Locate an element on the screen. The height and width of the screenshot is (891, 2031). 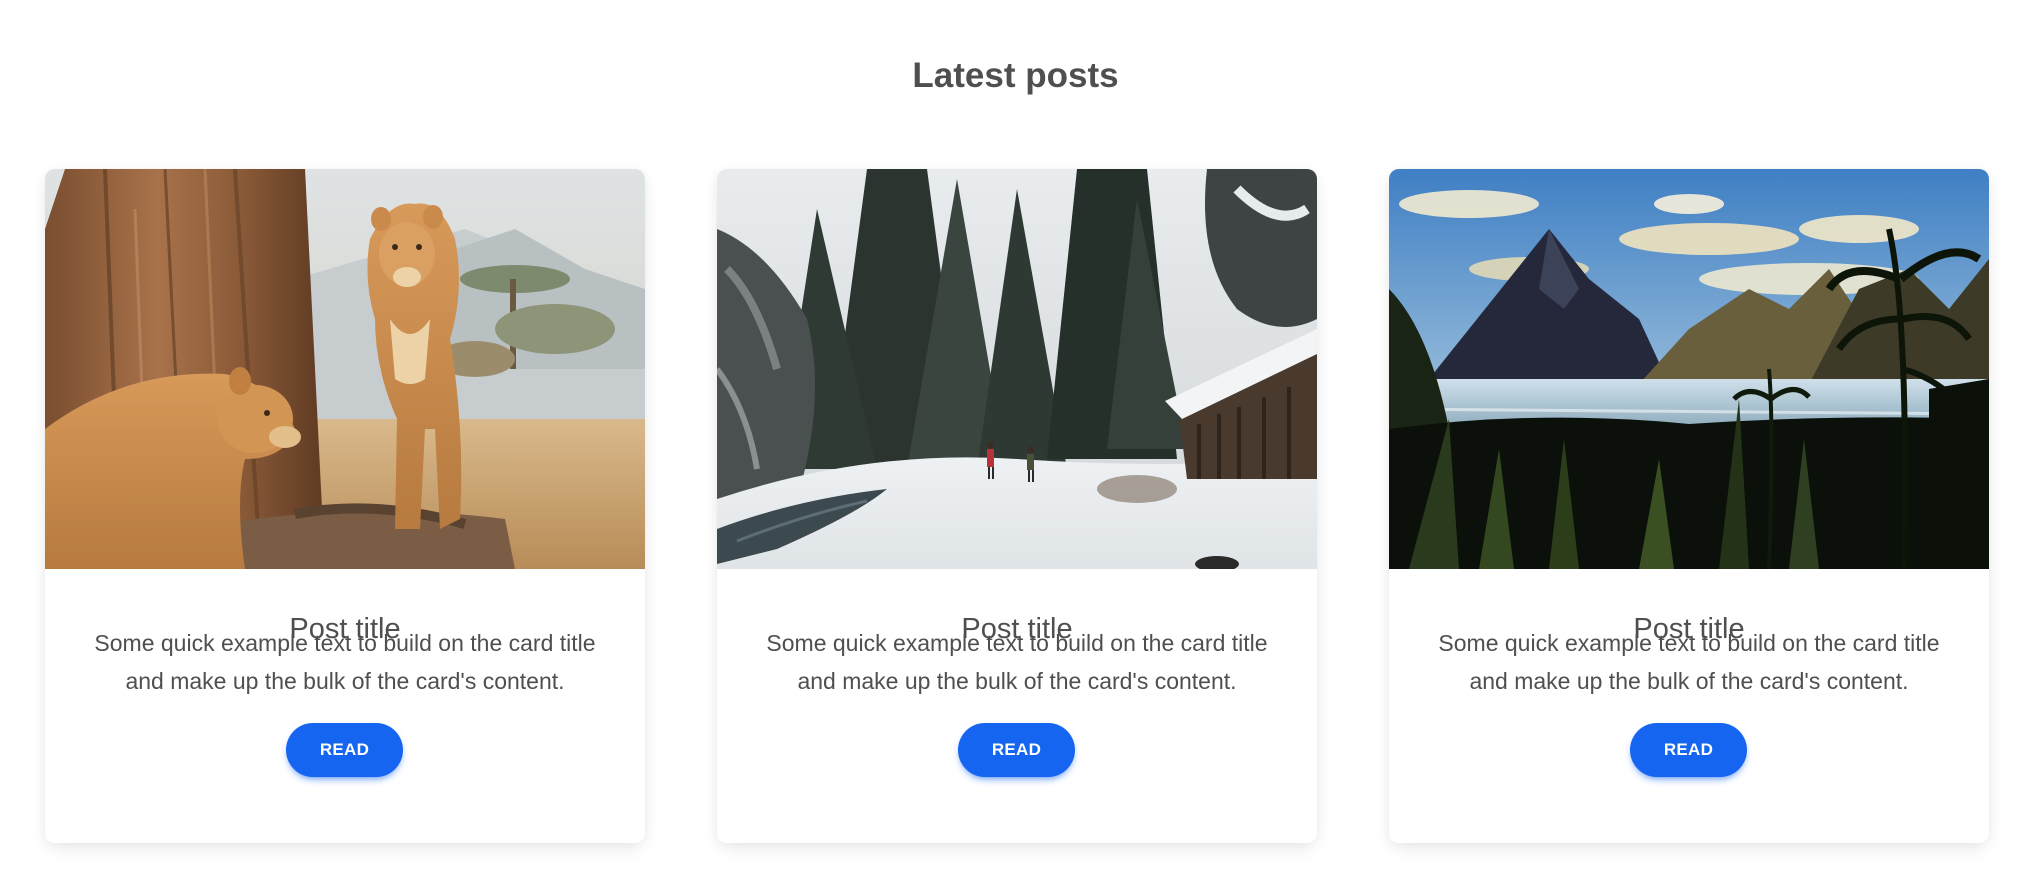
post-image-snowy-forest is located at coordinates (1017, 369).